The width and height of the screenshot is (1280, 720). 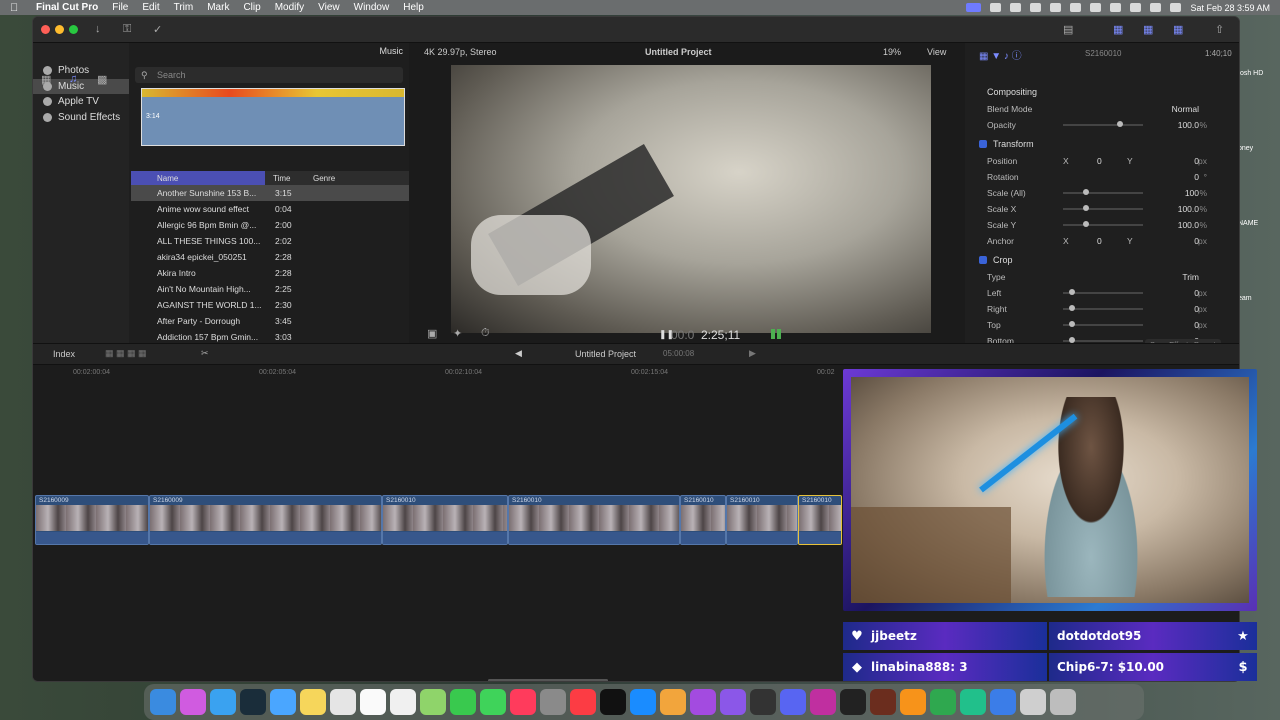 What do you see at coordinates (485, 333) in the screenshot?
I see `speed-icon: ⏱` at bounding box center [485, 333].